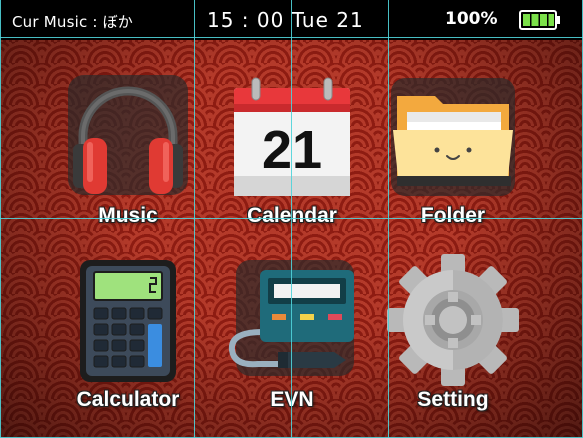 Image resolution: width=583 pixels, height=438 pixels. I want to click on app-calculator: Calculator, so click(128, 328).